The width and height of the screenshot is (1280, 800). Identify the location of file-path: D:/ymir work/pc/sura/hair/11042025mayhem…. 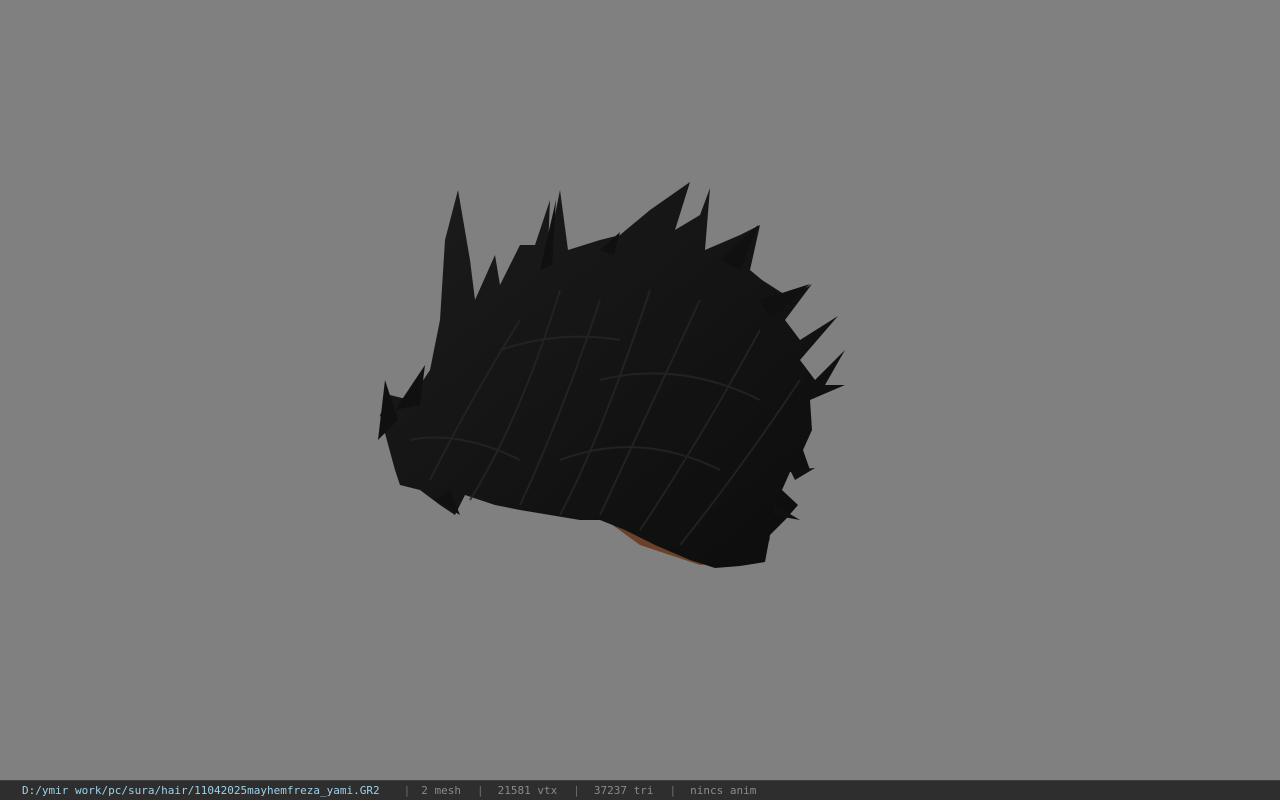
(201, 790).